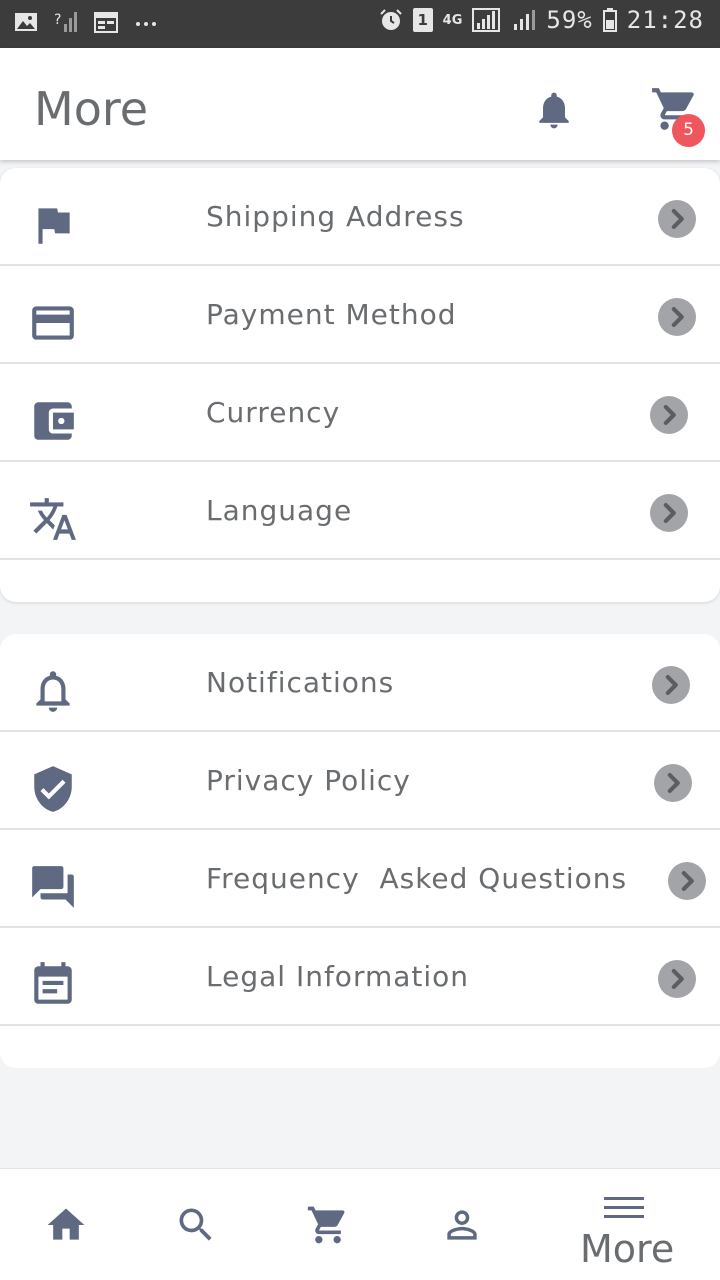  Describe the element at coordinates (360, 24) in the screenshot. I see `status-bar: ? 1 4G 59% 21:28` at that location.